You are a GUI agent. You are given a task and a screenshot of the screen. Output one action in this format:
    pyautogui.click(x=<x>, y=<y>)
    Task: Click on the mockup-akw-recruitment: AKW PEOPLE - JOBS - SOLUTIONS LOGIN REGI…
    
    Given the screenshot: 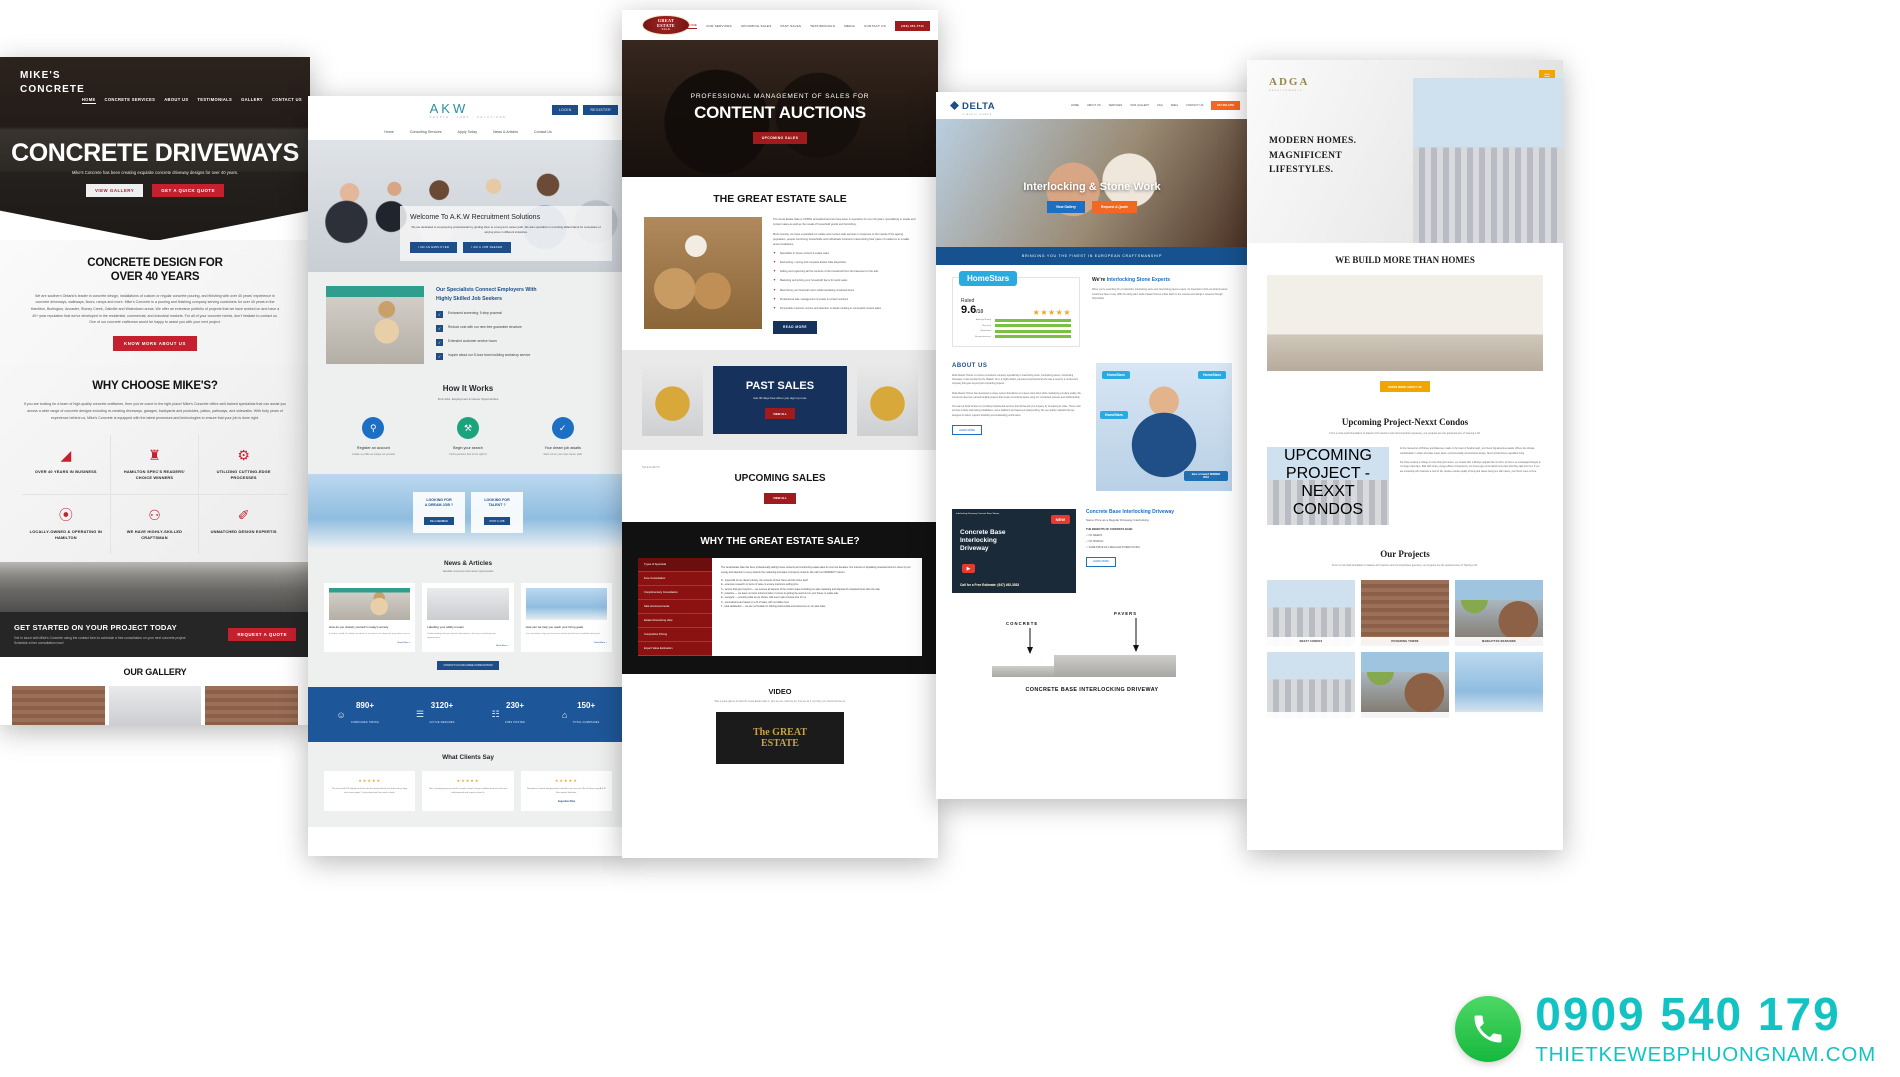 What is the action you would take?
    pyautogui.click(x=468, y=476)
    